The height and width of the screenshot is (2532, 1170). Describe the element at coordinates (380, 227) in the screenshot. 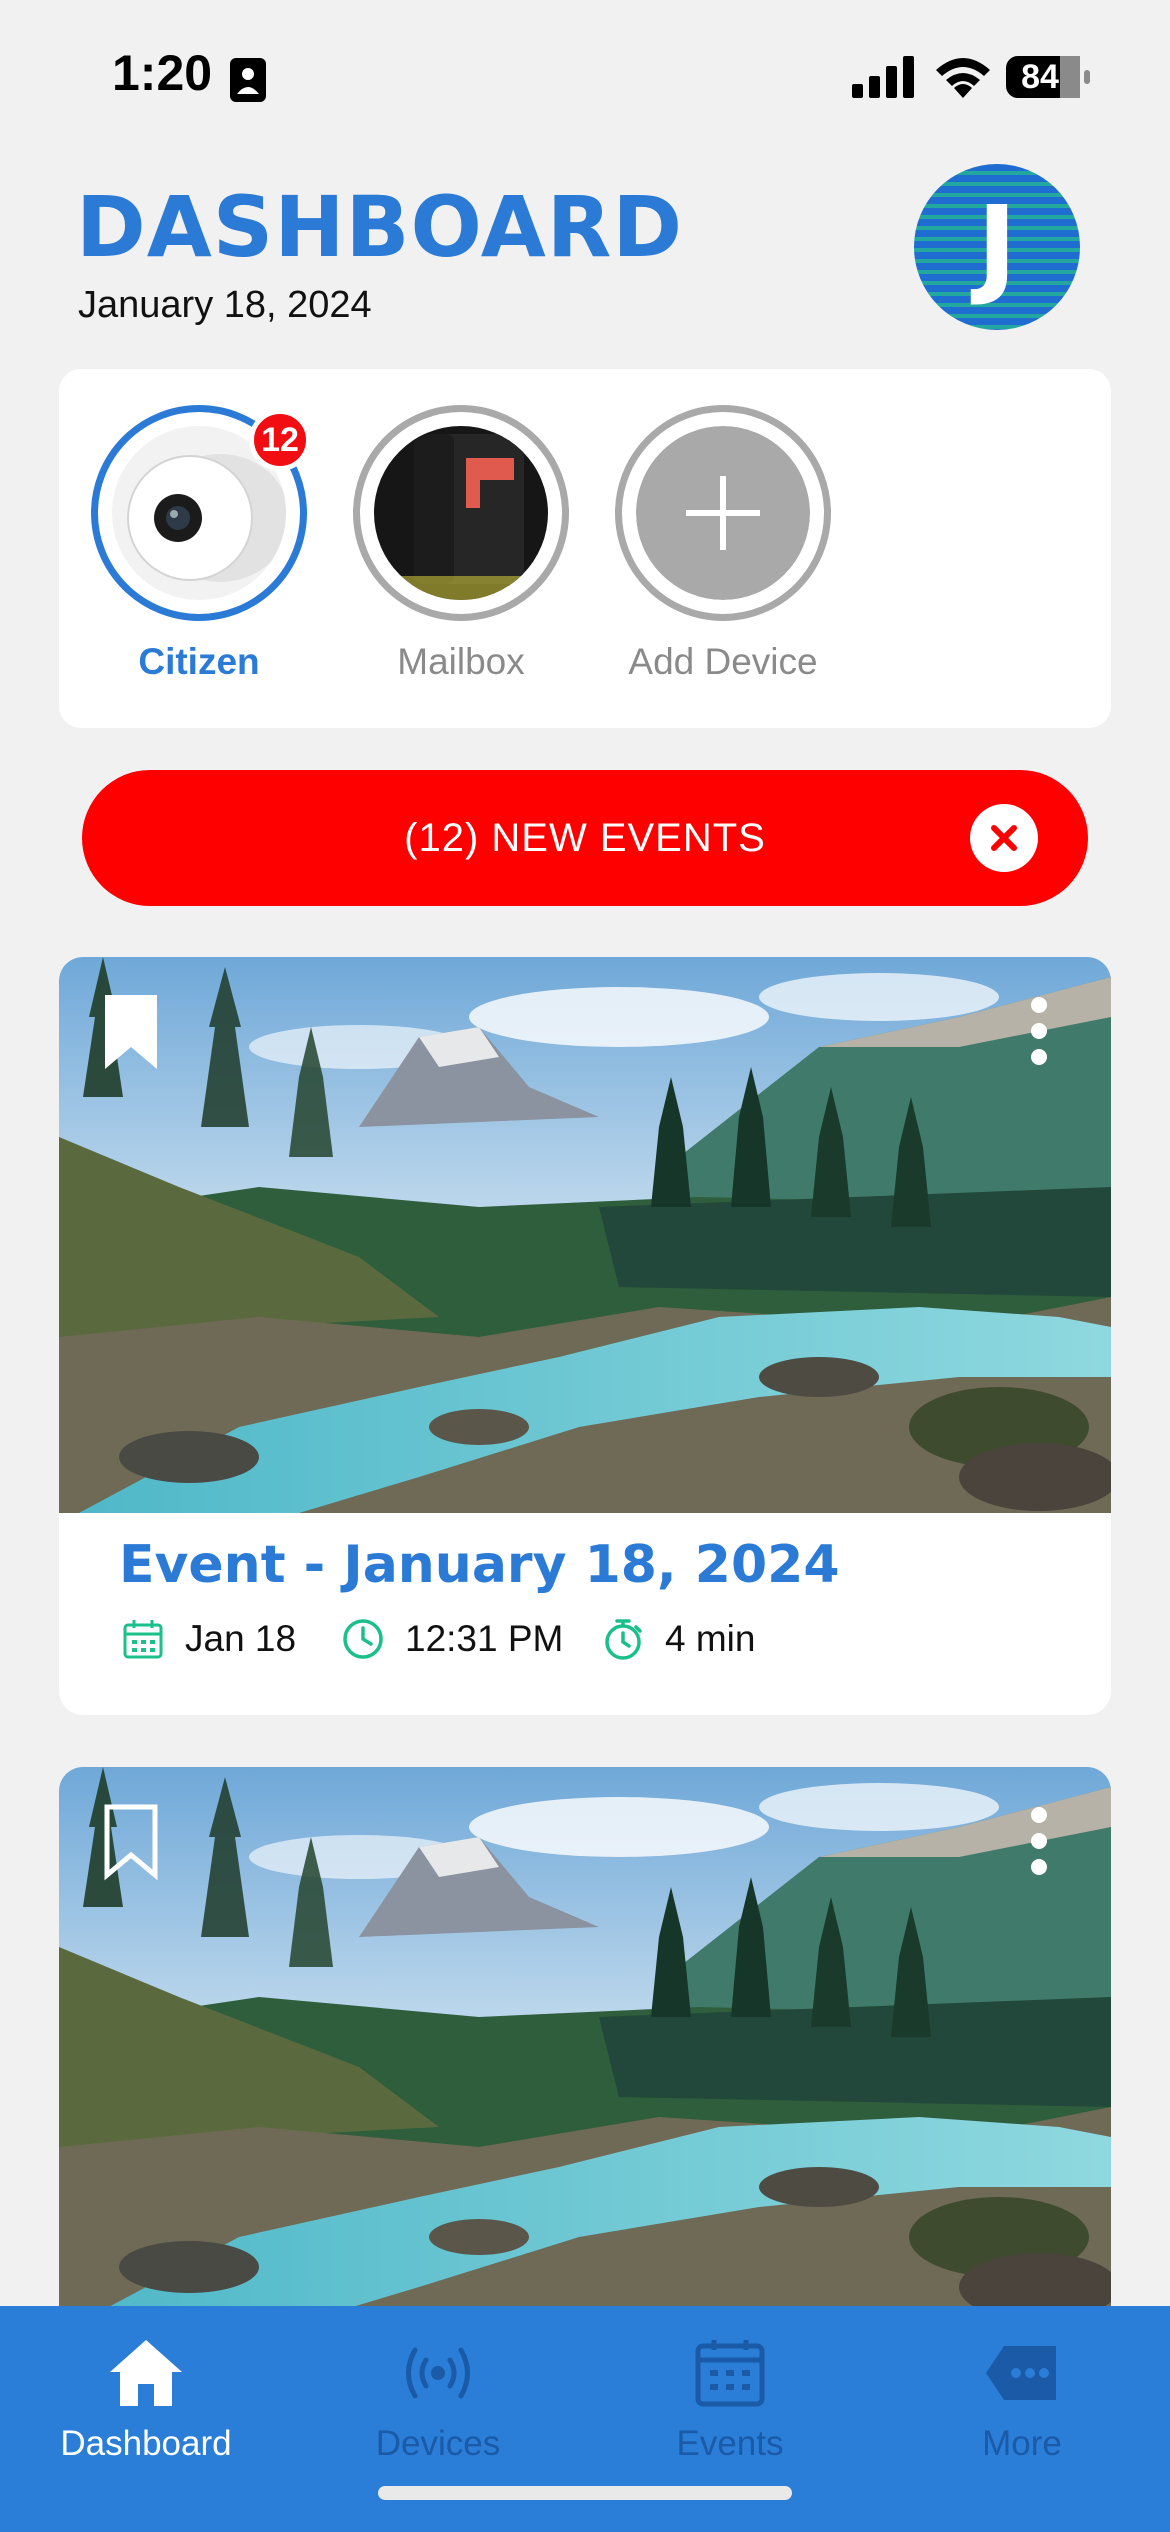

I see `page-title: DASHBOARD` at that location.